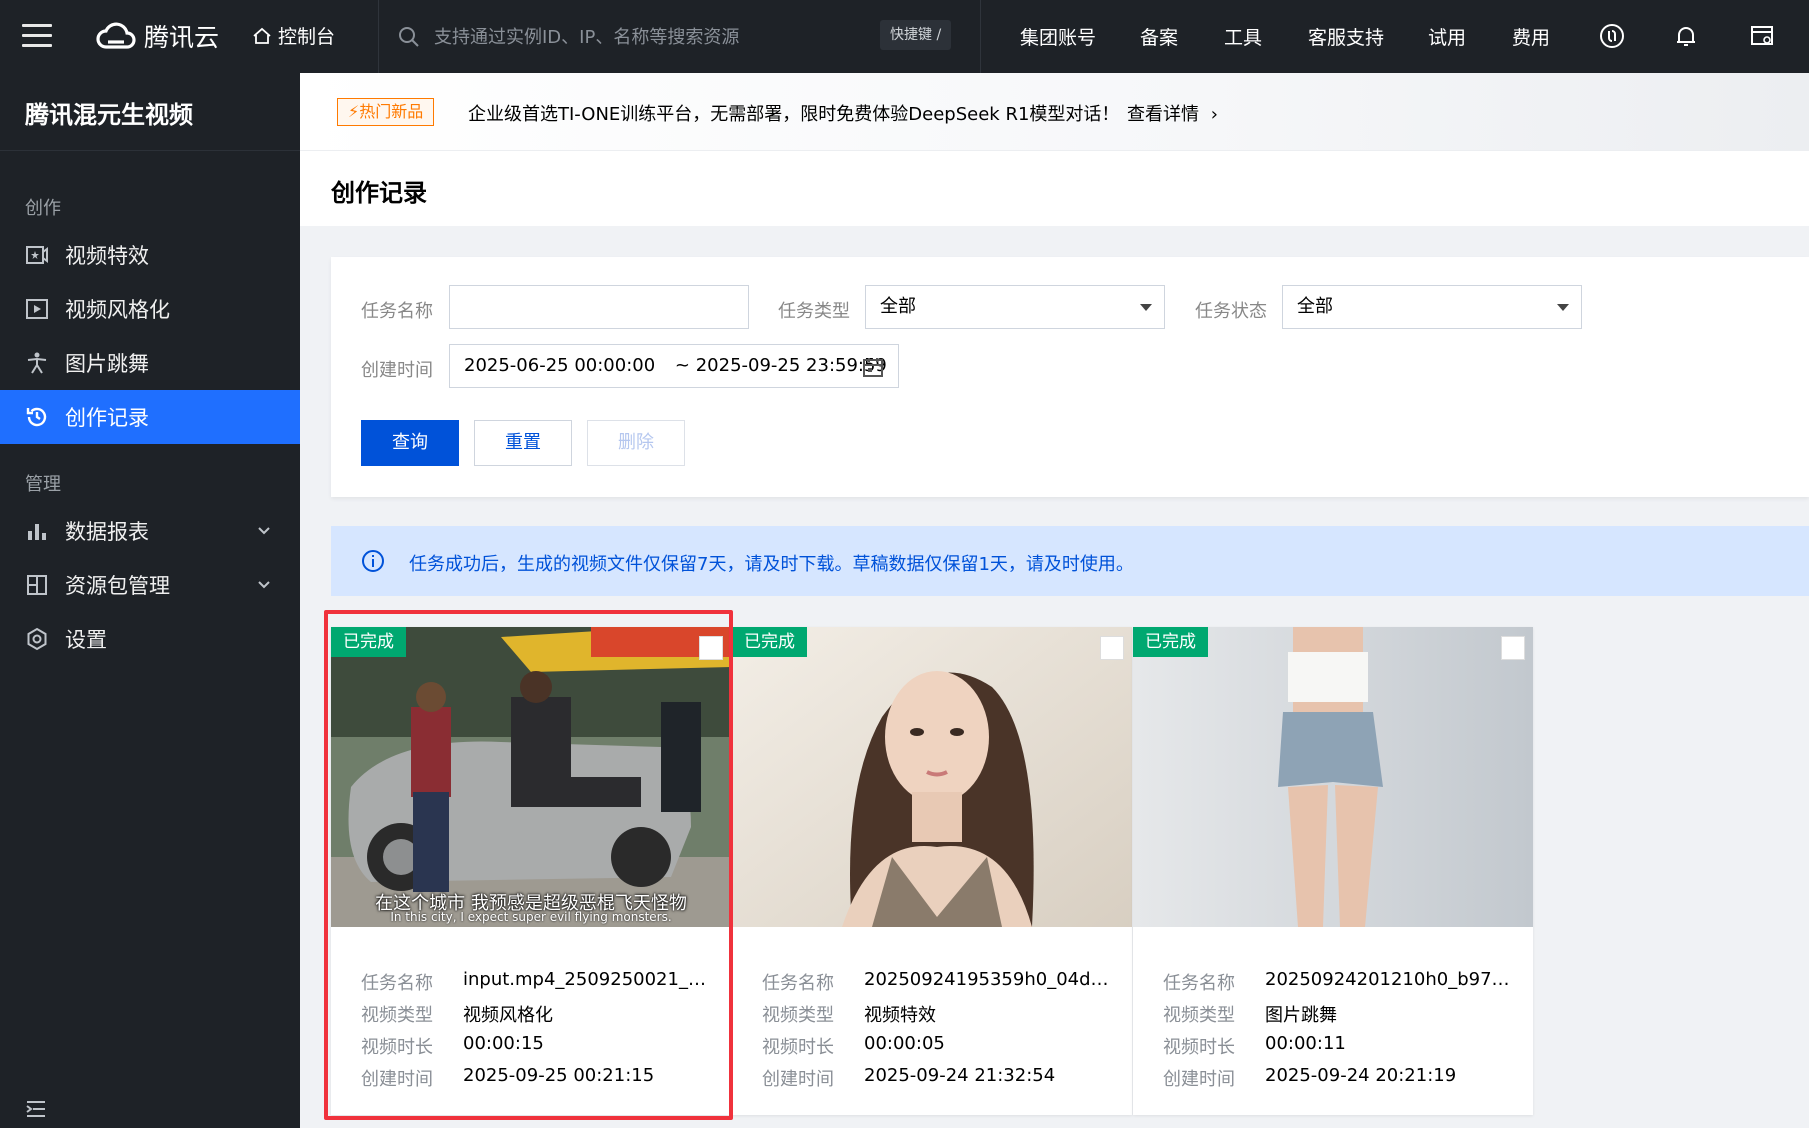  I want to click on console-link: 控制台, so click(293, 35).